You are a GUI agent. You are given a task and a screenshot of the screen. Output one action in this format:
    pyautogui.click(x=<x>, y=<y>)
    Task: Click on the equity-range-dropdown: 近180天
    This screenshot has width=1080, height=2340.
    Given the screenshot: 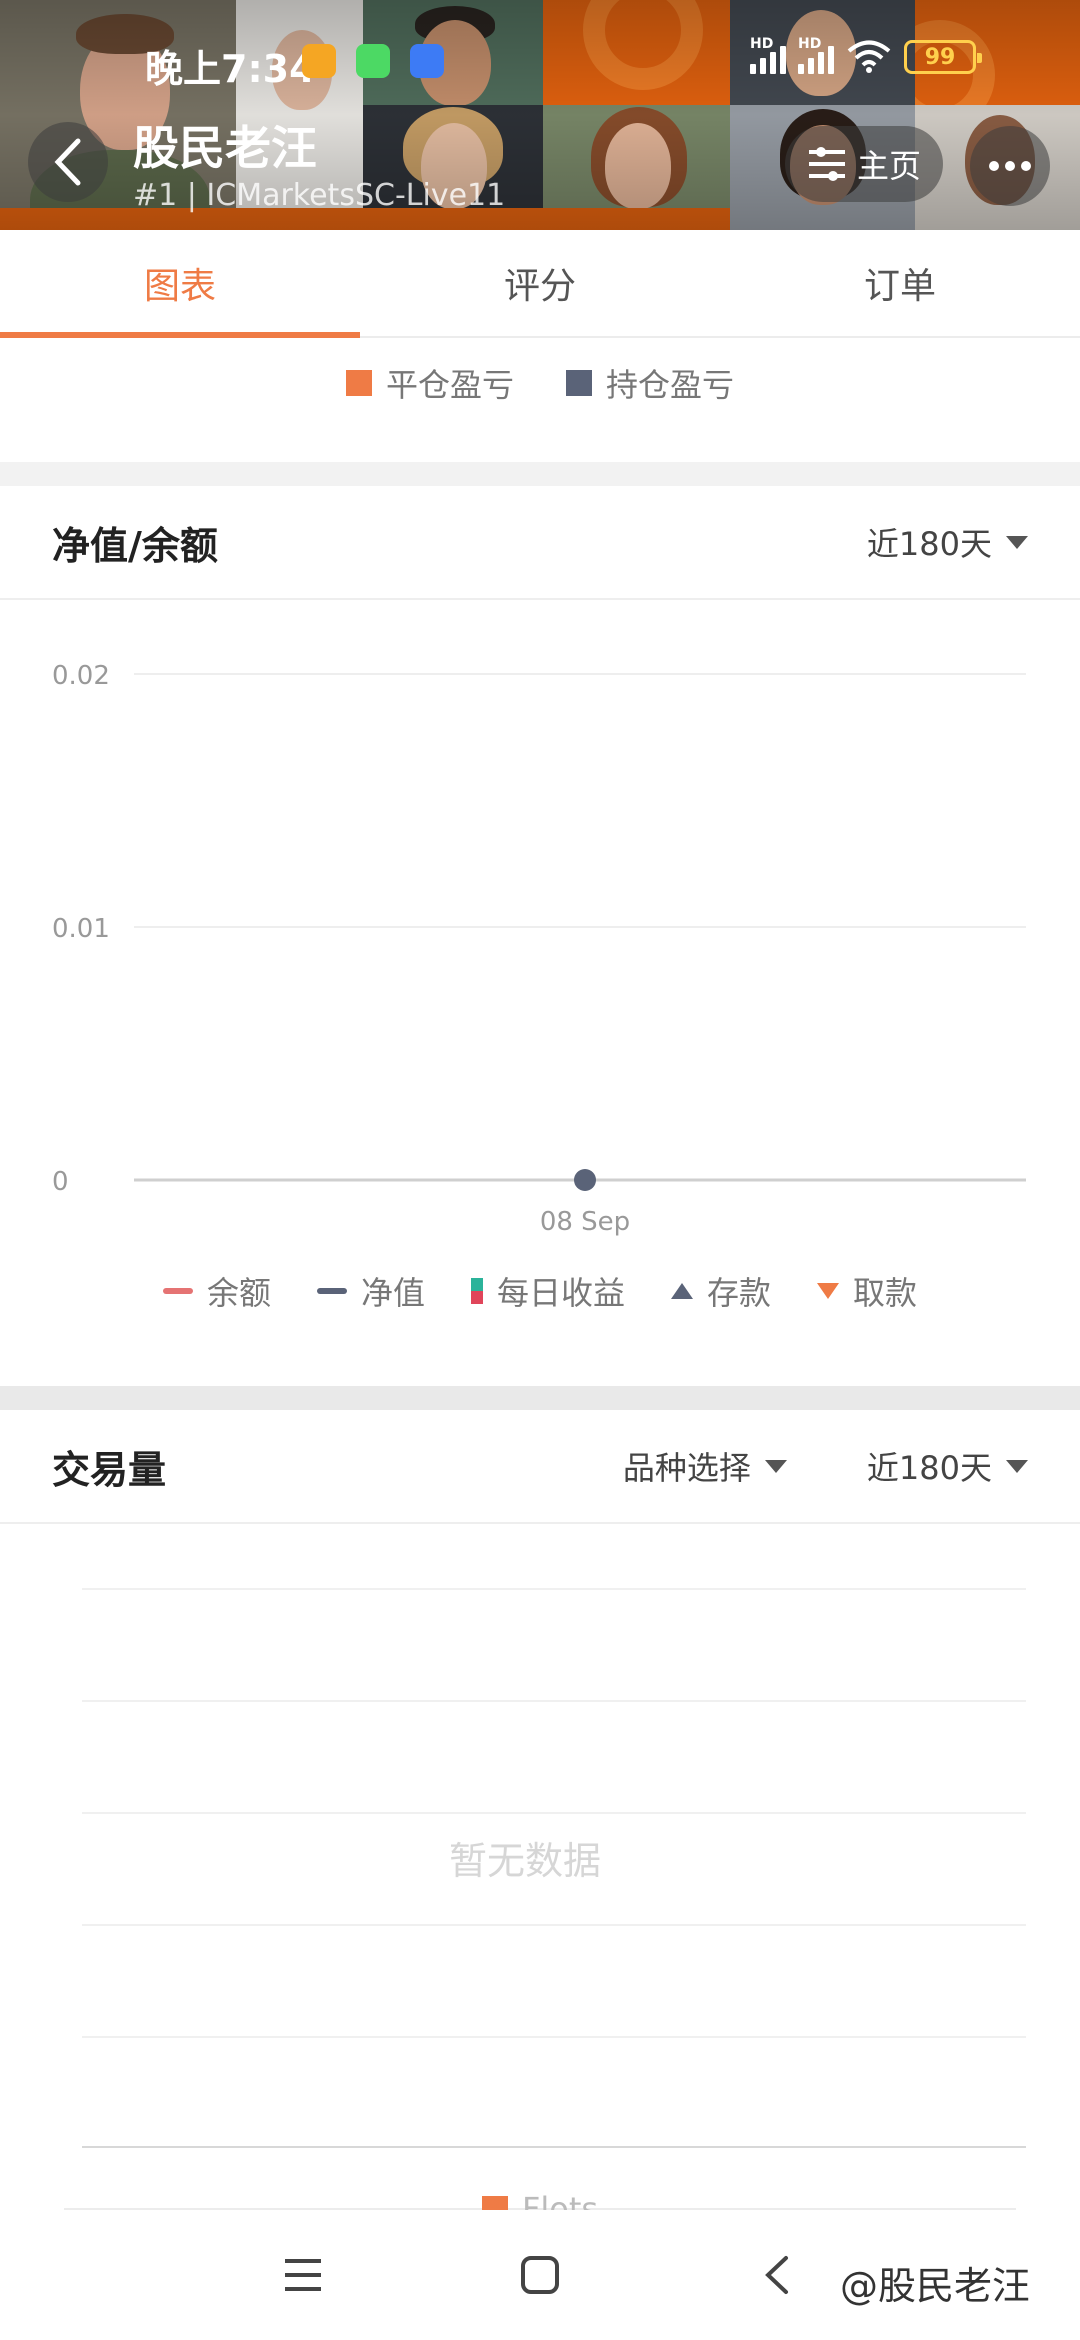 What is the action you would take?
    pyautogui.click(x=947, y=542)
    